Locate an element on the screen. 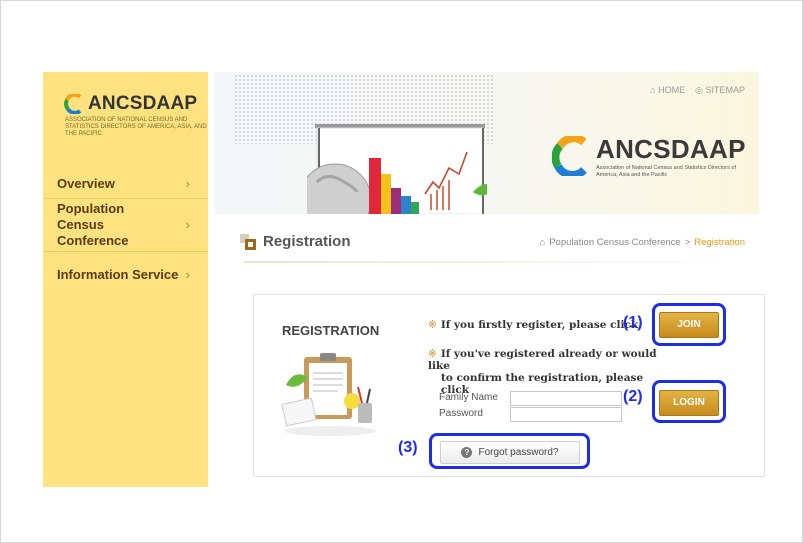 This screenshot has width=803, height=543. sitemap-link: ◎ SITEMAP is located at coordinates (720, 90).